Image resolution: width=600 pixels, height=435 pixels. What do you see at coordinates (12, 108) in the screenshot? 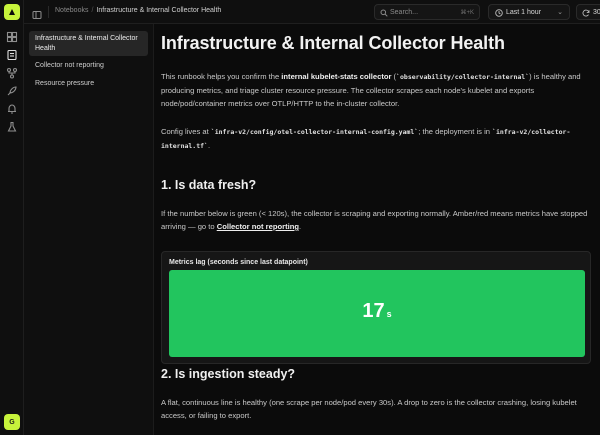
I see `bell-icon` at bounding box center [12, 108].